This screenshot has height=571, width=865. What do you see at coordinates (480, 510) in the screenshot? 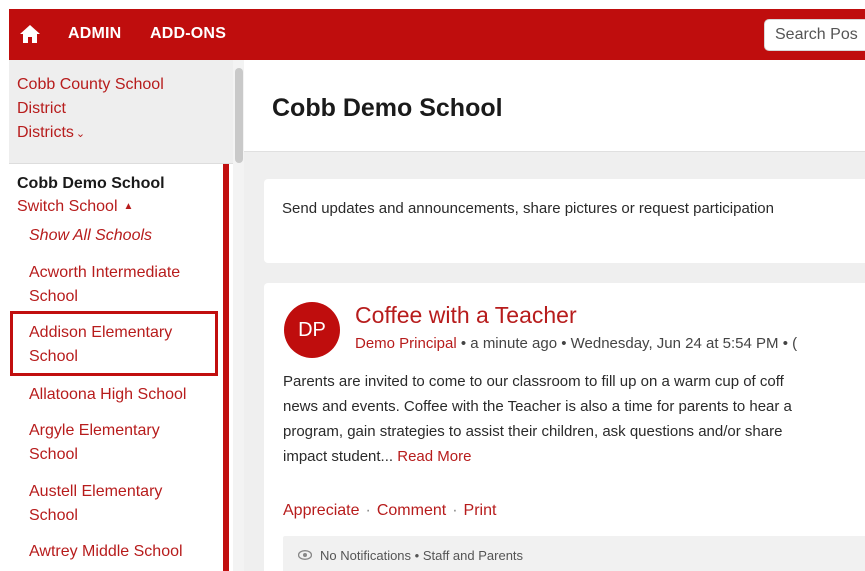
I see `print-button: Print` at bounding box center [480, 510].